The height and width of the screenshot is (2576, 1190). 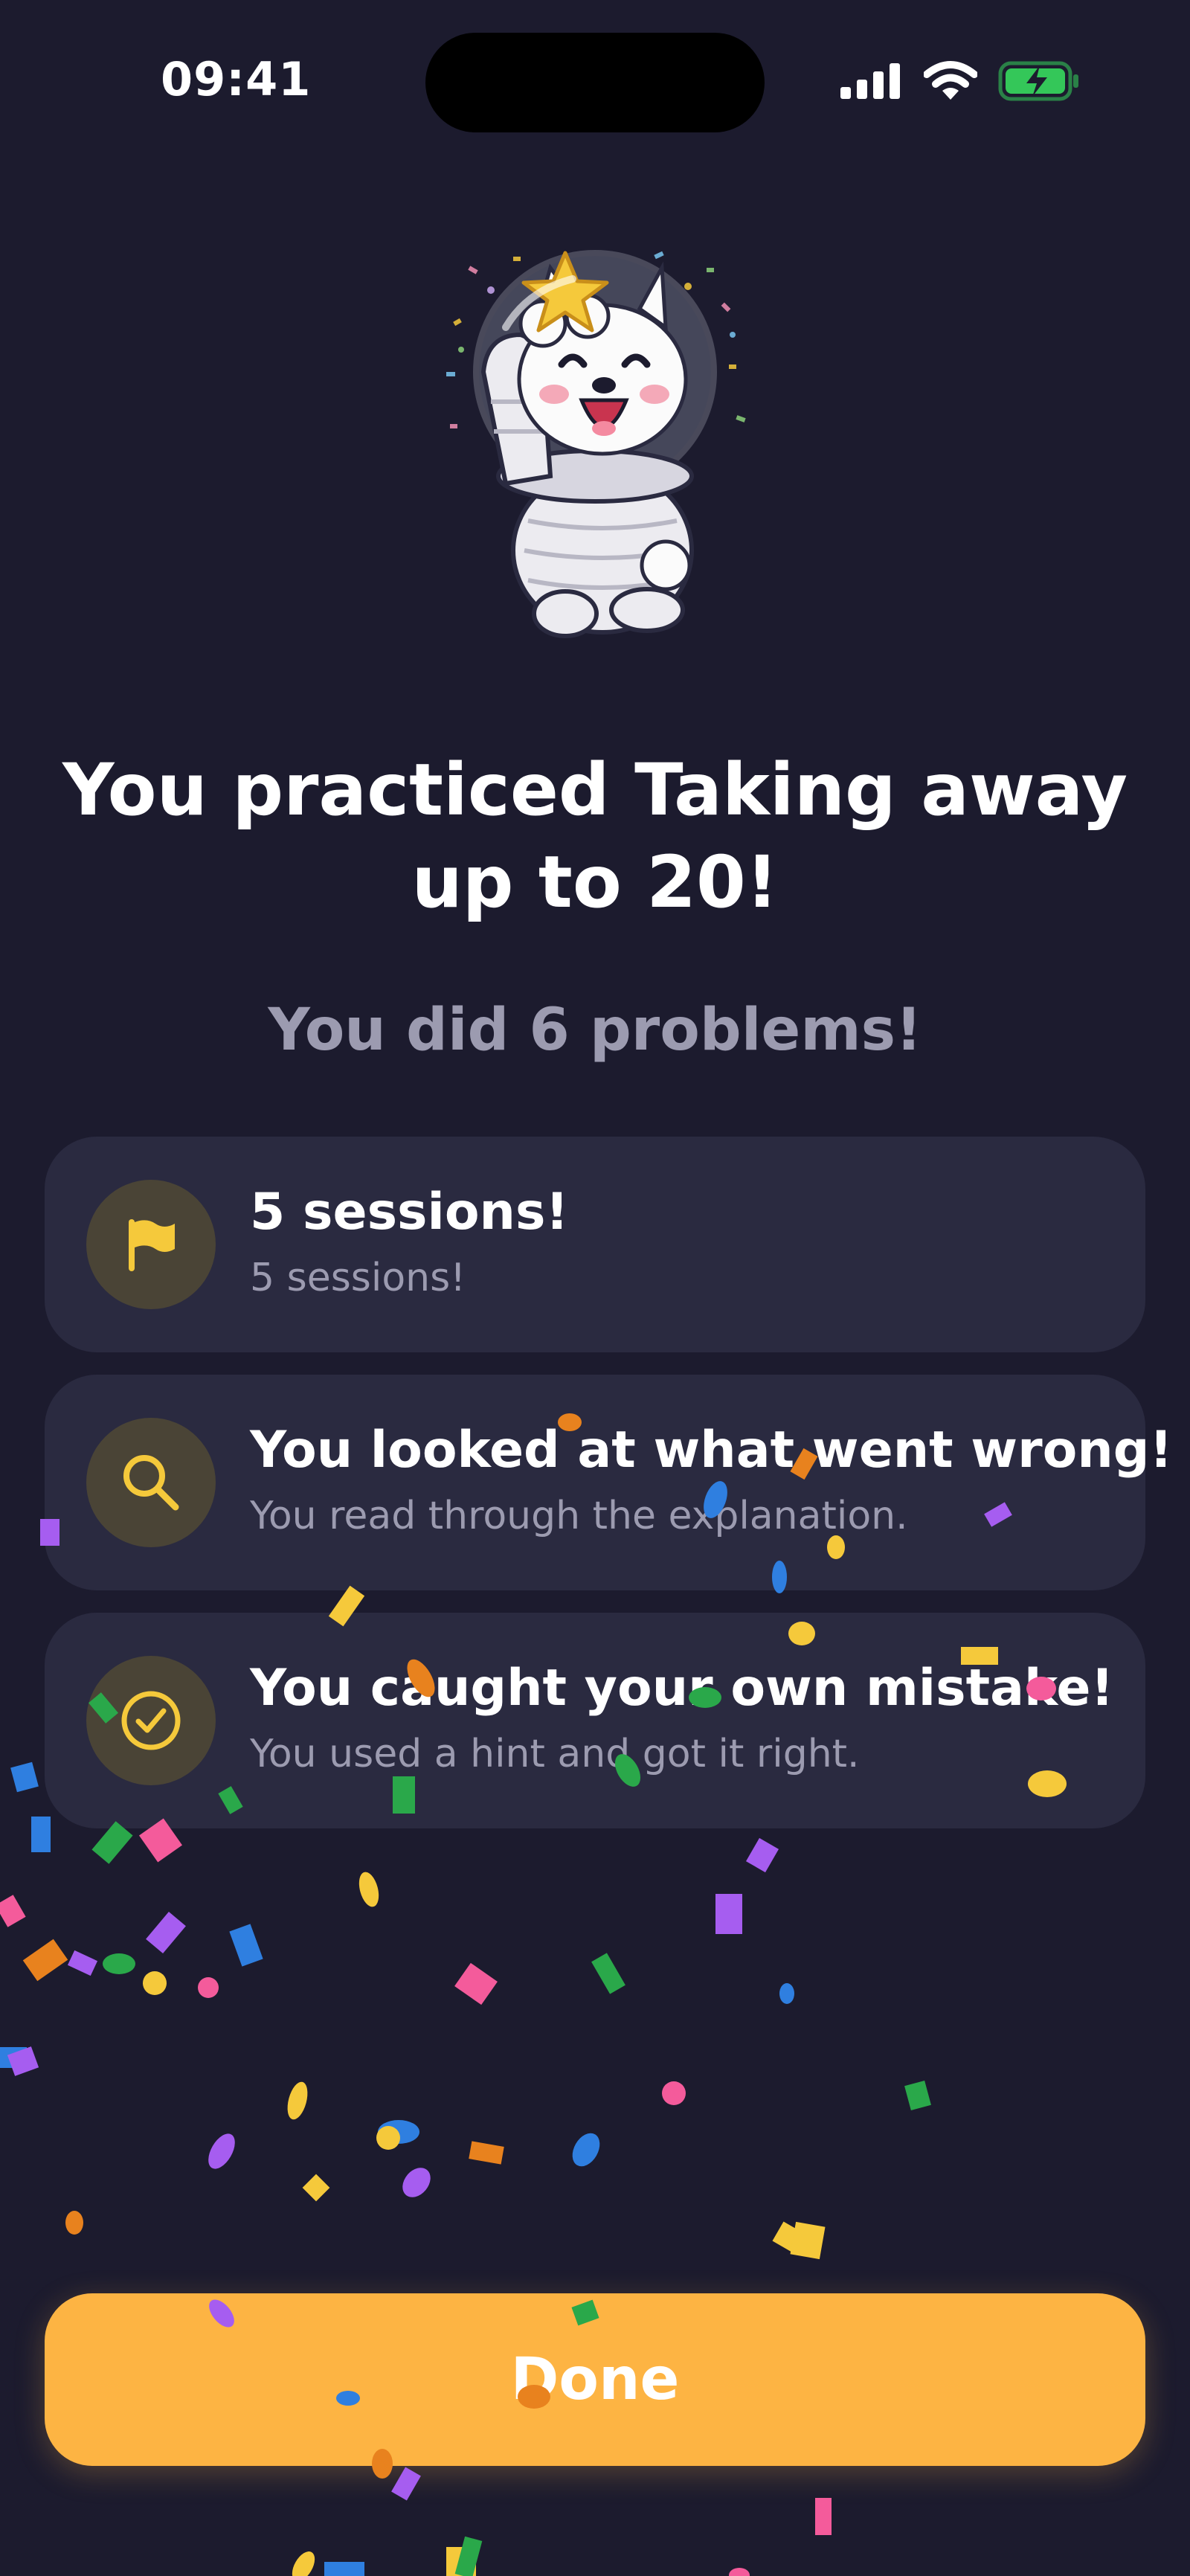 I want to click on status-icons, so click(x=960, y=81).